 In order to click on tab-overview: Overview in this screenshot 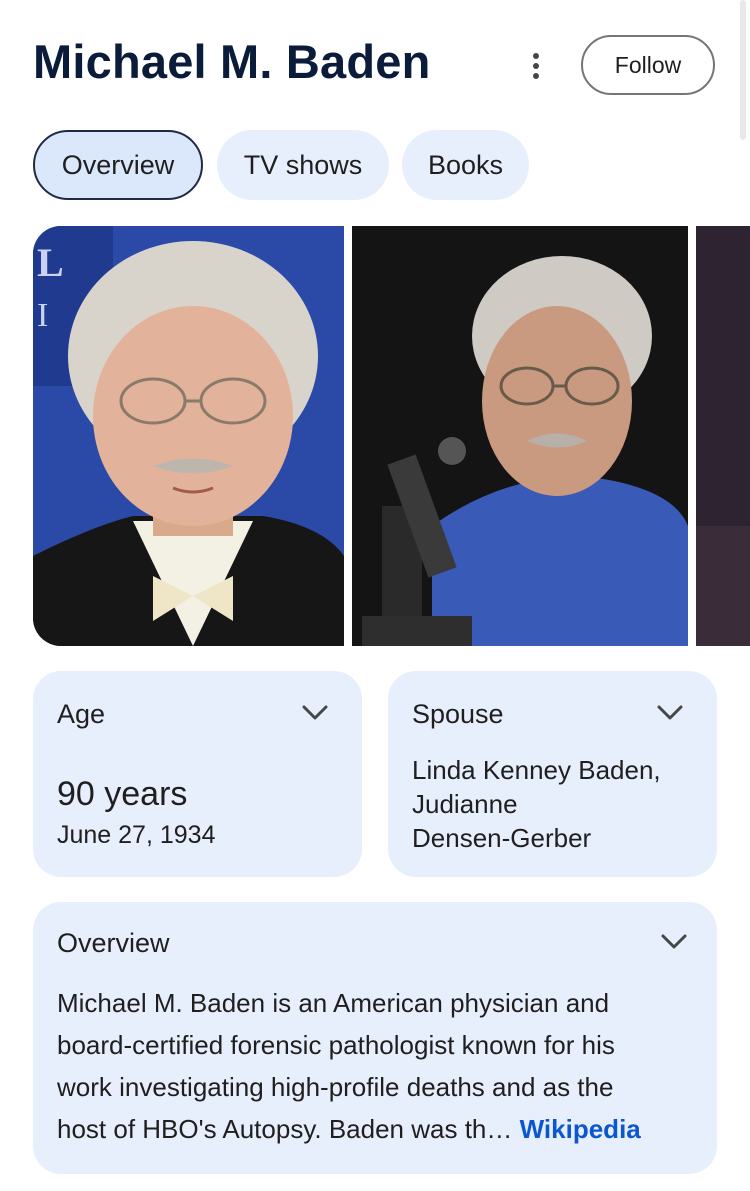, I will do `click(118, 165)`.